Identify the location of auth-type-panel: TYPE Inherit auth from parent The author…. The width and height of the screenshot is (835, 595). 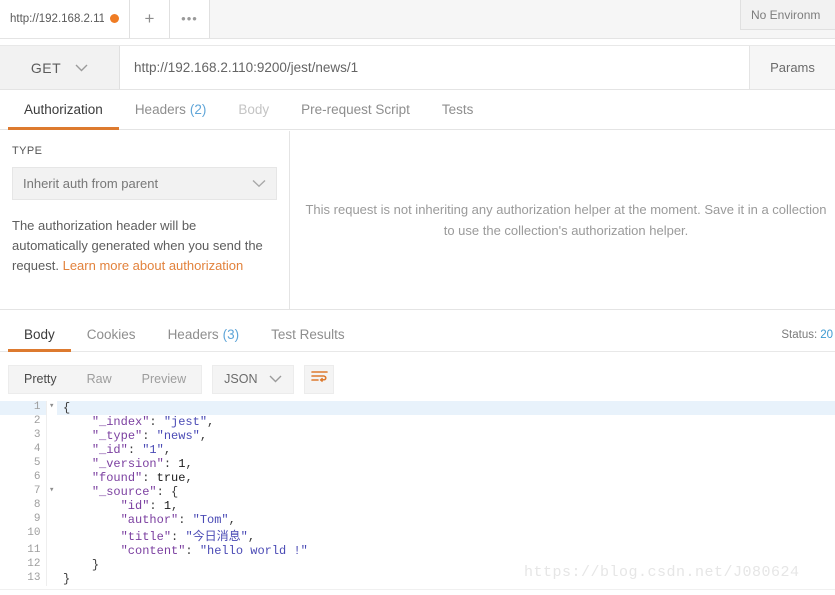
(145, 220).